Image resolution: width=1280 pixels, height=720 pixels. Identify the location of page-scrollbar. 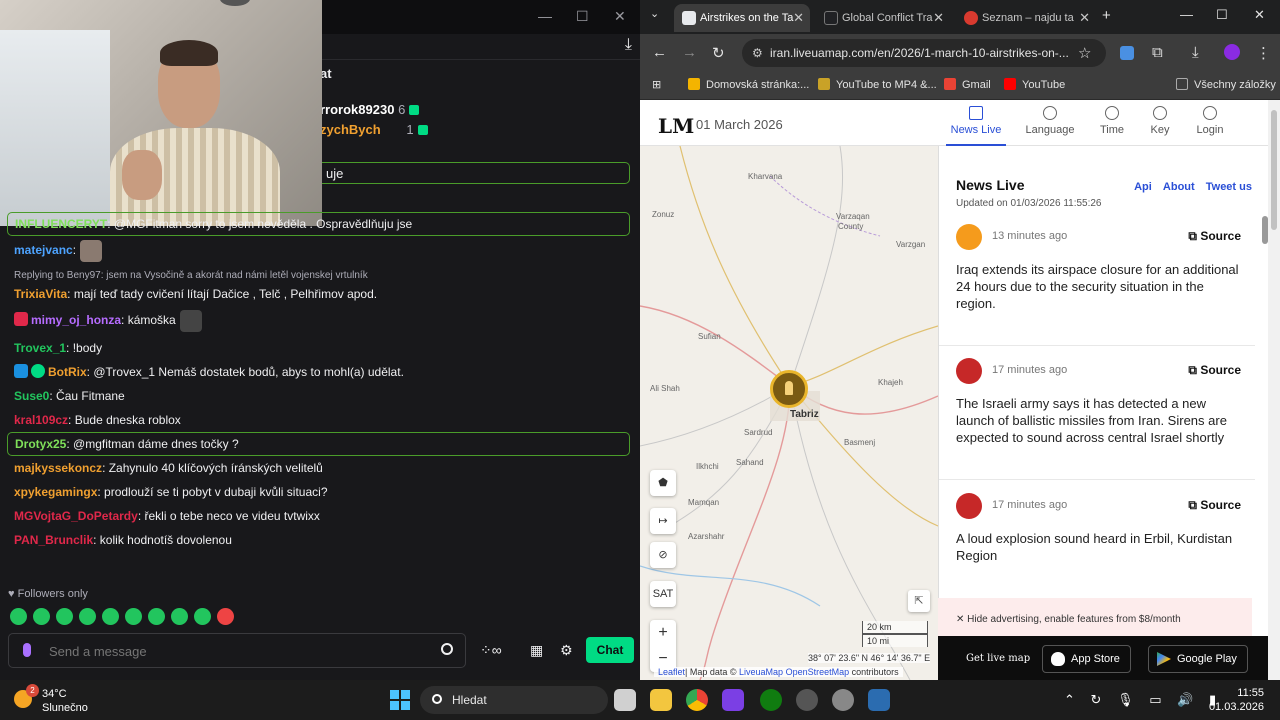
(1274, 390).